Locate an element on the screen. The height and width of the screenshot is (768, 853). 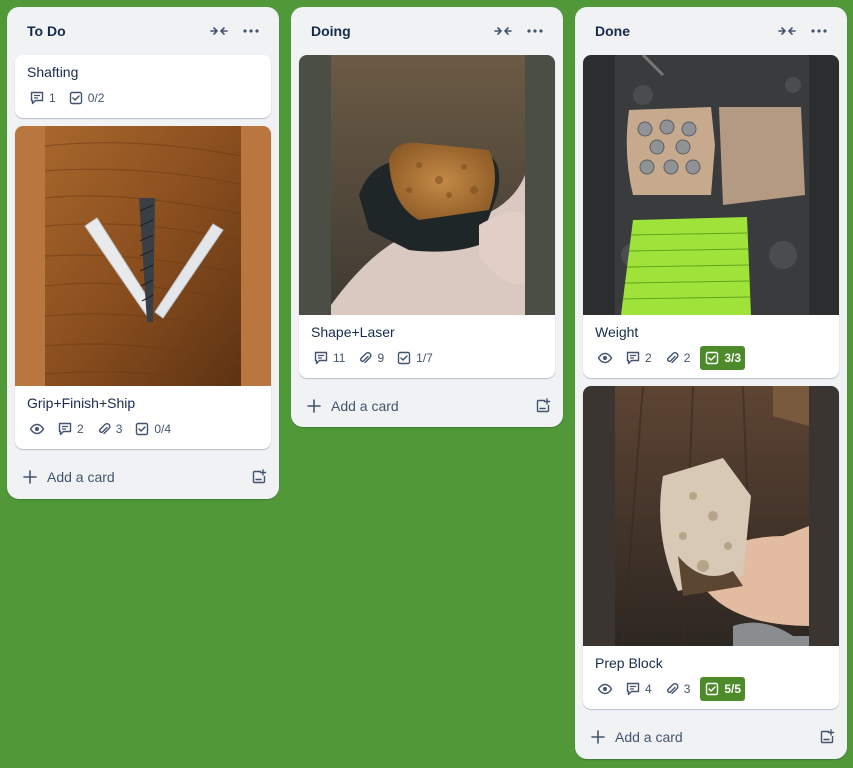
checklist-badge: 0/2 is located at coordinates (86, 98).